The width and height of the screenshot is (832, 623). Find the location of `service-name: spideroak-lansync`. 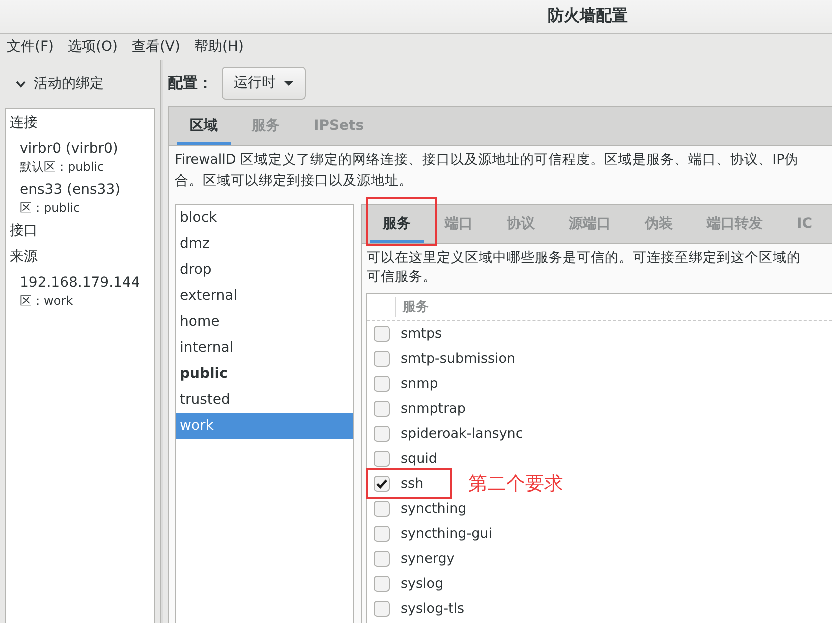

service-name: spideroak-lansync is located at coordinates (462, 434).